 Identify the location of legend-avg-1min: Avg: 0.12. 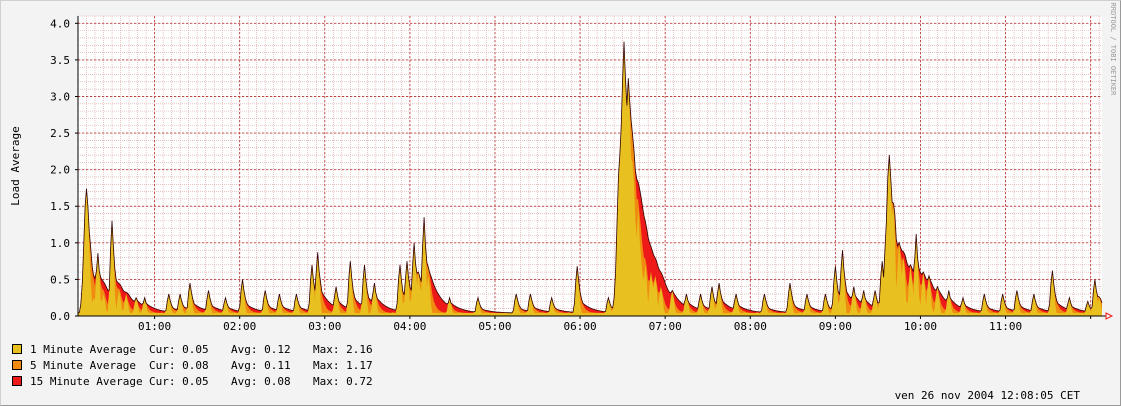
(261, 349).